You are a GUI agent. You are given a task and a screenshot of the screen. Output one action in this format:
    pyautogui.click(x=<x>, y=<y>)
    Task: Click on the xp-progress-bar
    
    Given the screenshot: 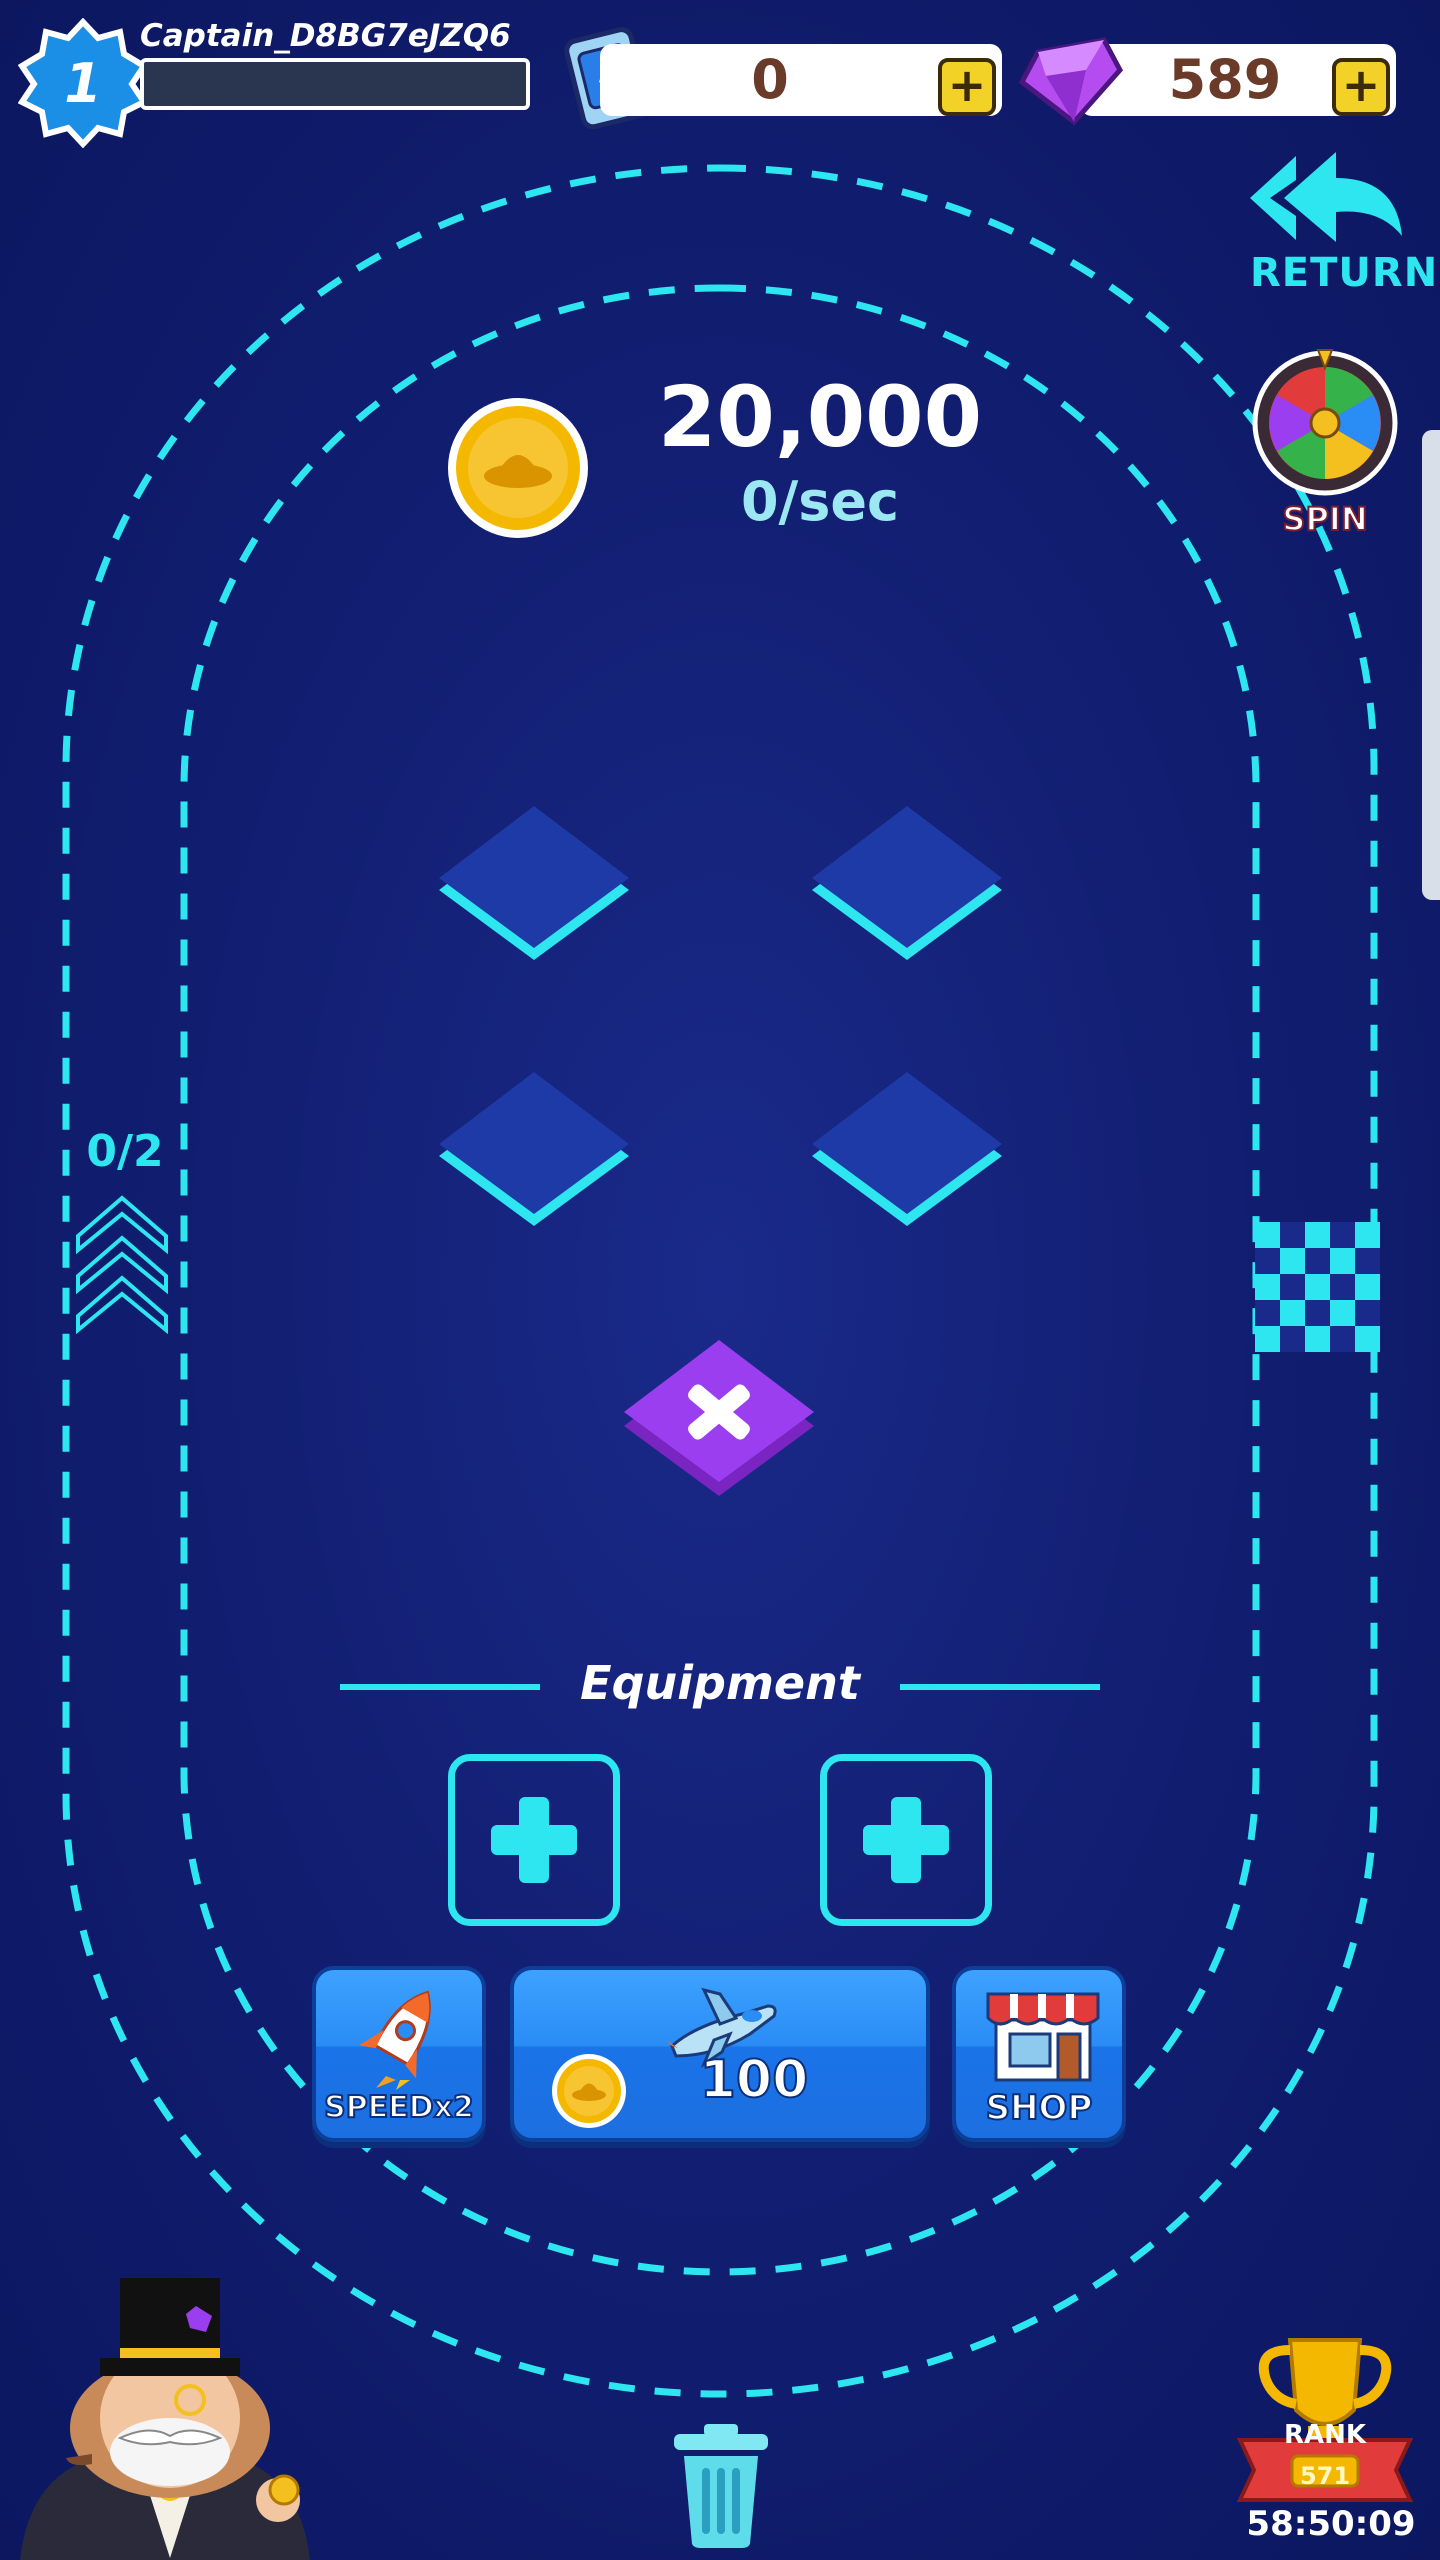 What is the action you would take?
    pyautogui.click(x=335, y=84)
    